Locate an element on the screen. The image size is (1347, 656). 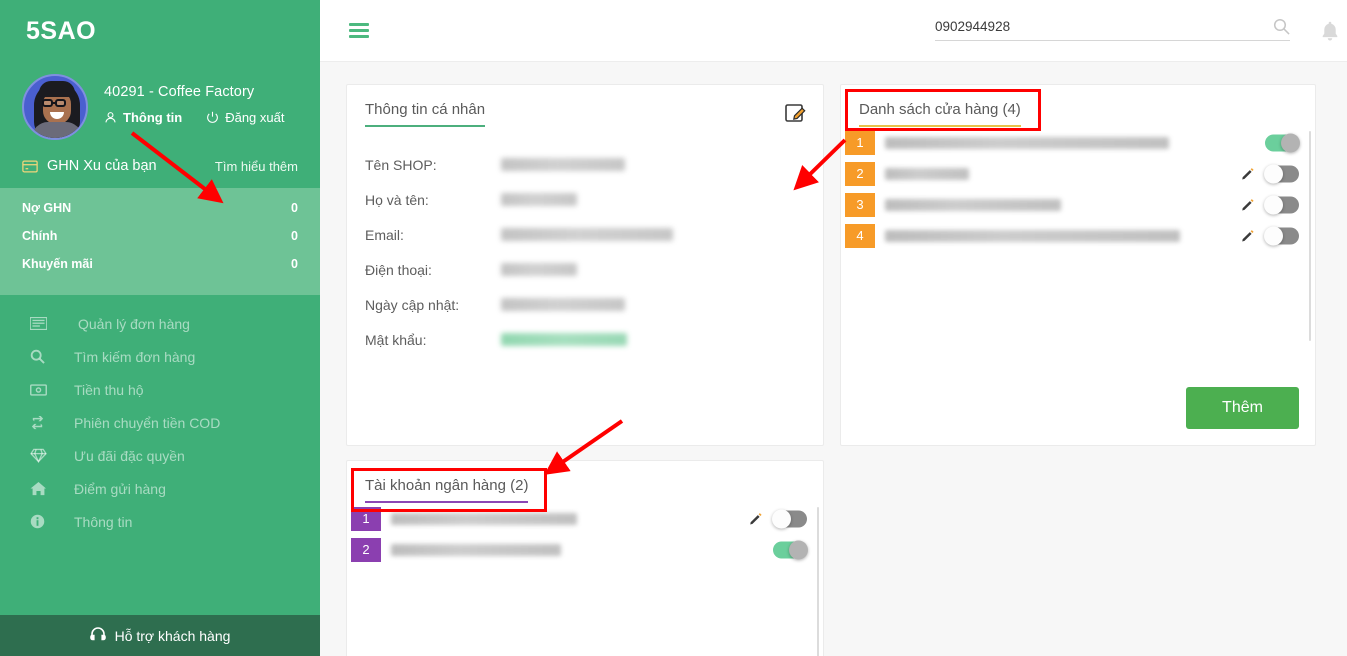
personal-info-list: Tên SHOP: Họ và tên: Email: Điện thoại: is located at coordinates (585, 242).